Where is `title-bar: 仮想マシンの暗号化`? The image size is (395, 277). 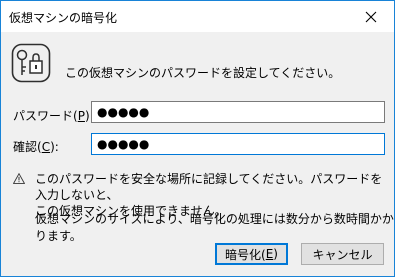
title-bar: 仮想マシンの暗号化 is located at coordinates (197, 16).